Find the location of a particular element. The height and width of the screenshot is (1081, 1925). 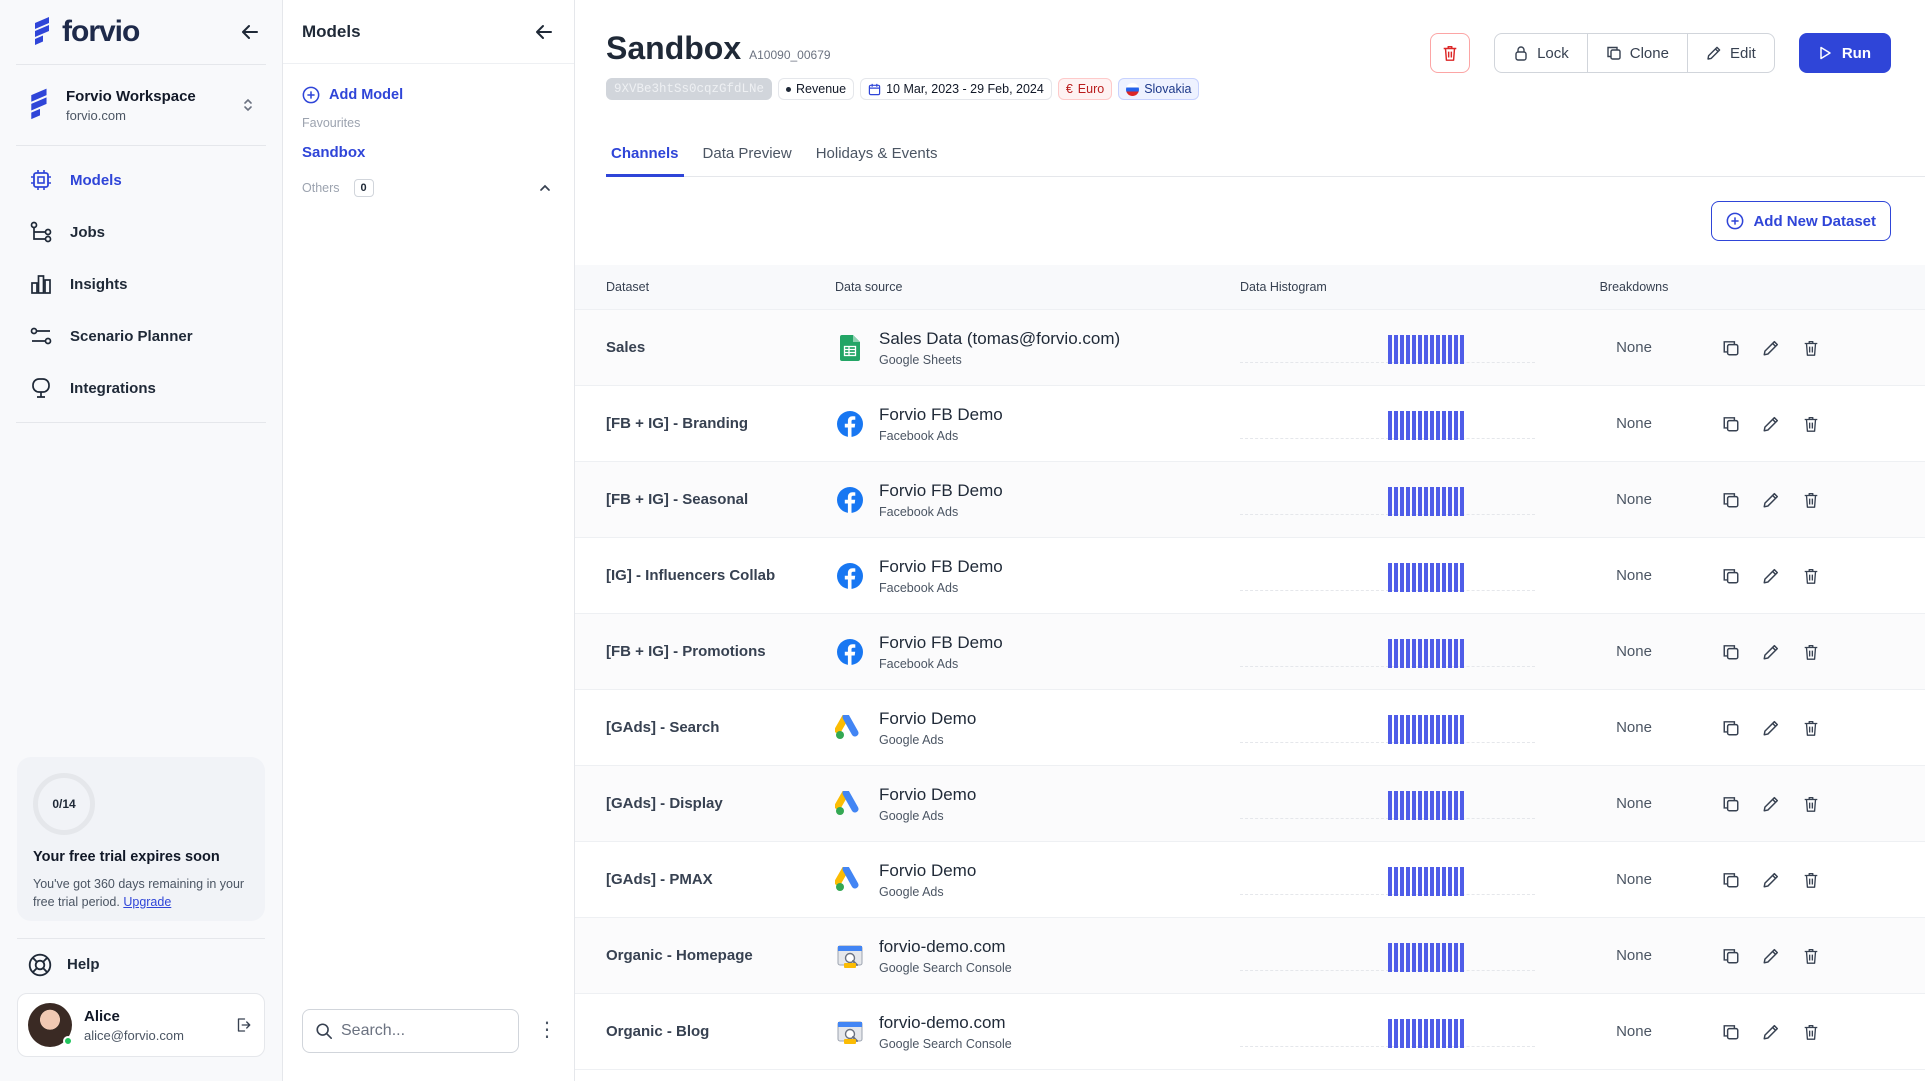

nav-item-integrations: Integrations is located at coordinates (141, 388).